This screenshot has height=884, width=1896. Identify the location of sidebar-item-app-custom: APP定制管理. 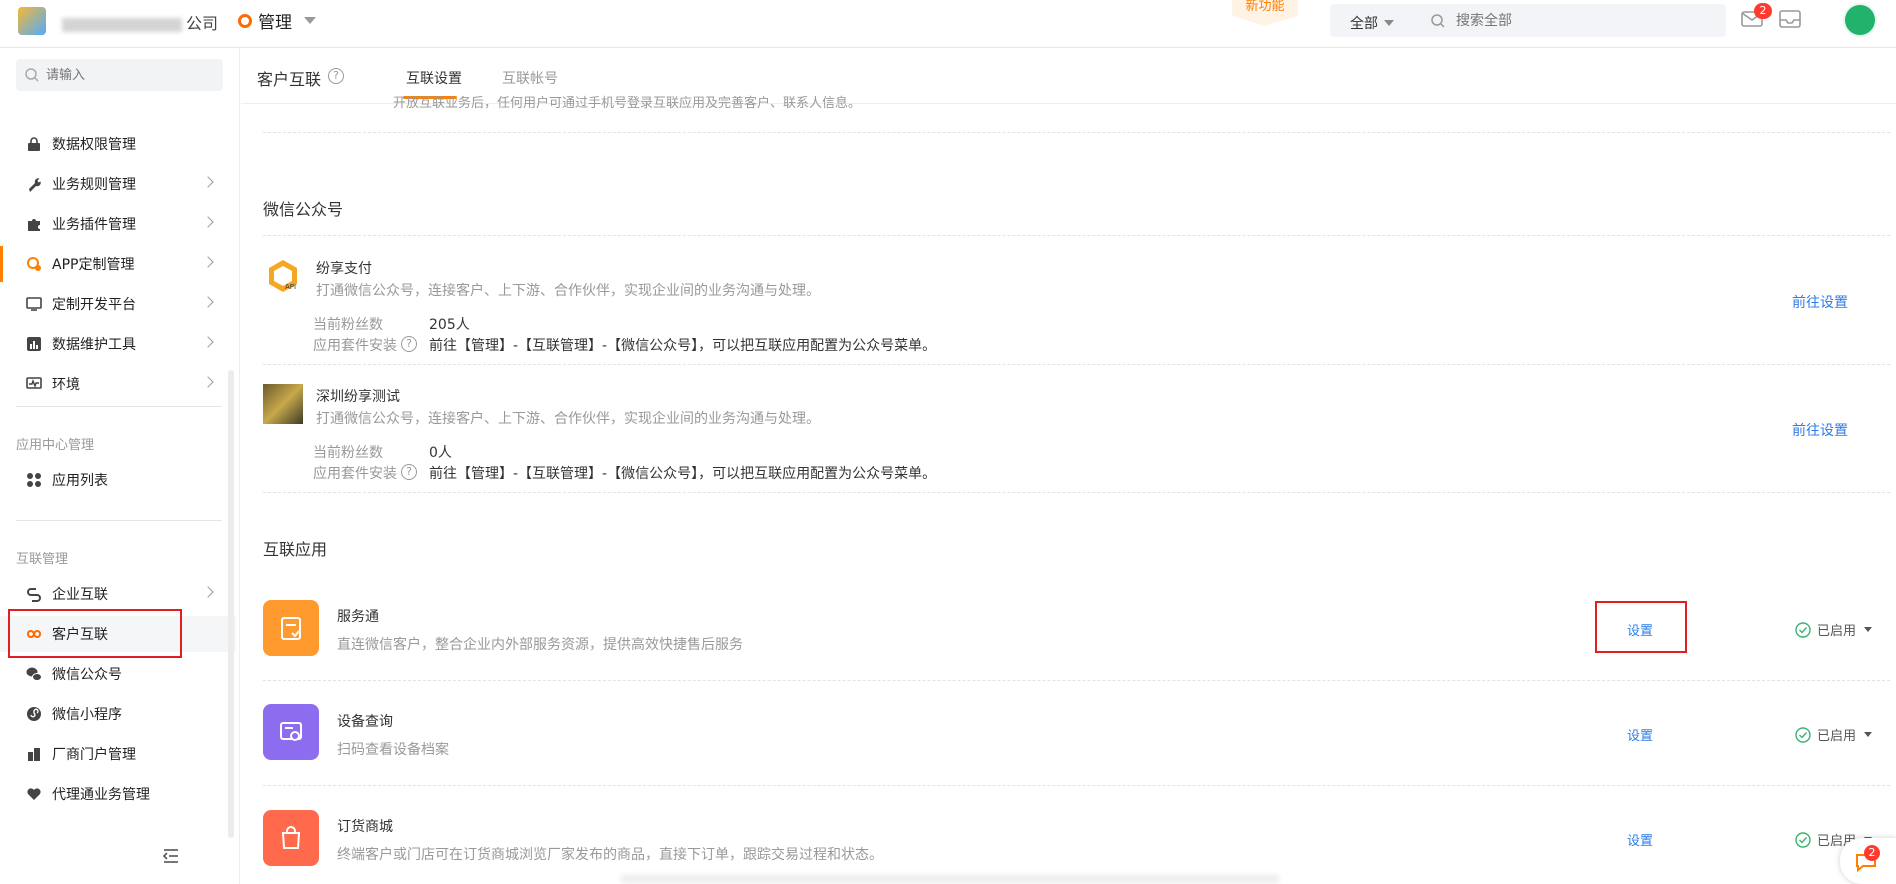
(118, 264).